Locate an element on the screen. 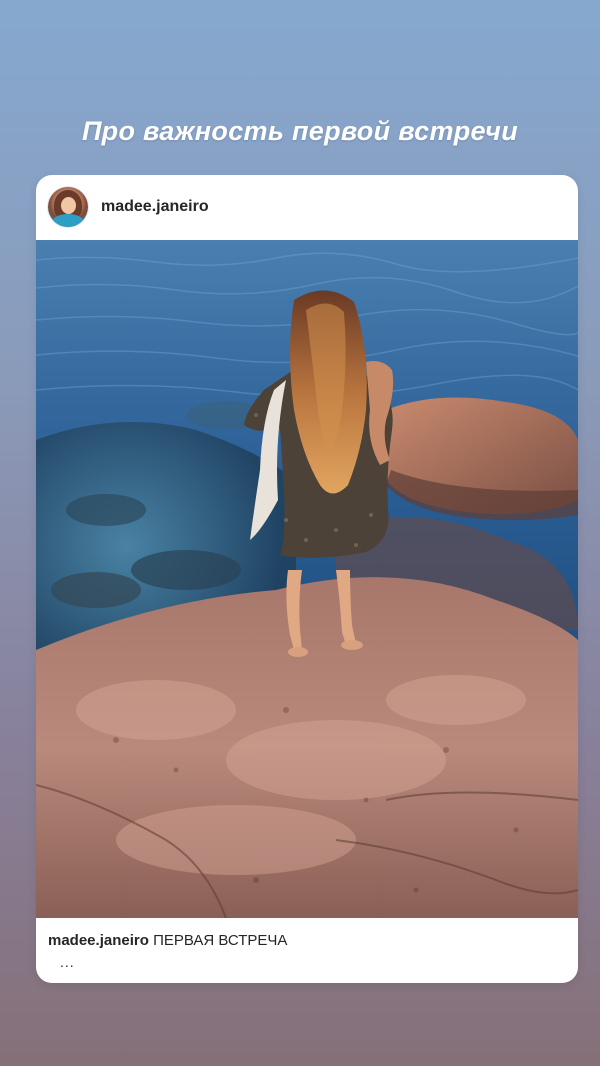  avatar-body is located at coordinates (68, 220).